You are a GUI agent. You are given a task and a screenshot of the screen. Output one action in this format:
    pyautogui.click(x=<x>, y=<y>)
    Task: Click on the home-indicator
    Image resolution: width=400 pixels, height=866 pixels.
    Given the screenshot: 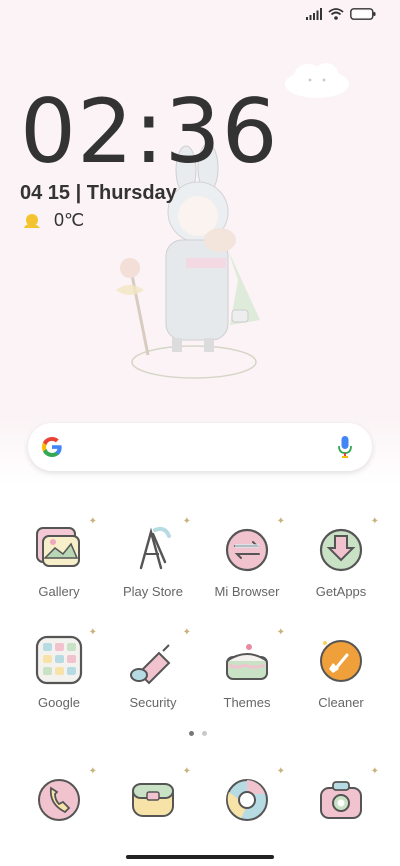 What is the action you would take?
    pyautogui.click(x=200, y=857)
    